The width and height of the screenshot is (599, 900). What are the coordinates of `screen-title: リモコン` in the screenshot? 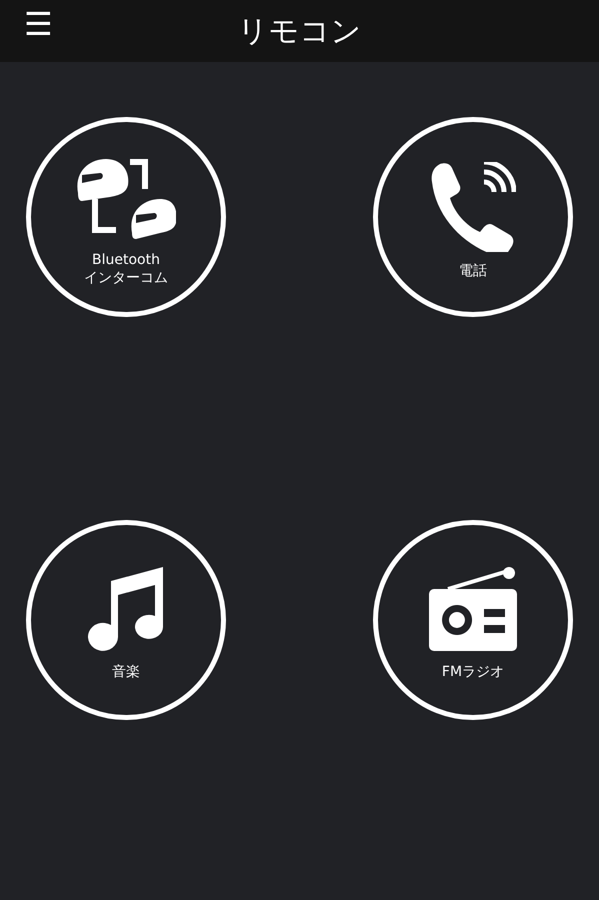 It's located at (300, 31).